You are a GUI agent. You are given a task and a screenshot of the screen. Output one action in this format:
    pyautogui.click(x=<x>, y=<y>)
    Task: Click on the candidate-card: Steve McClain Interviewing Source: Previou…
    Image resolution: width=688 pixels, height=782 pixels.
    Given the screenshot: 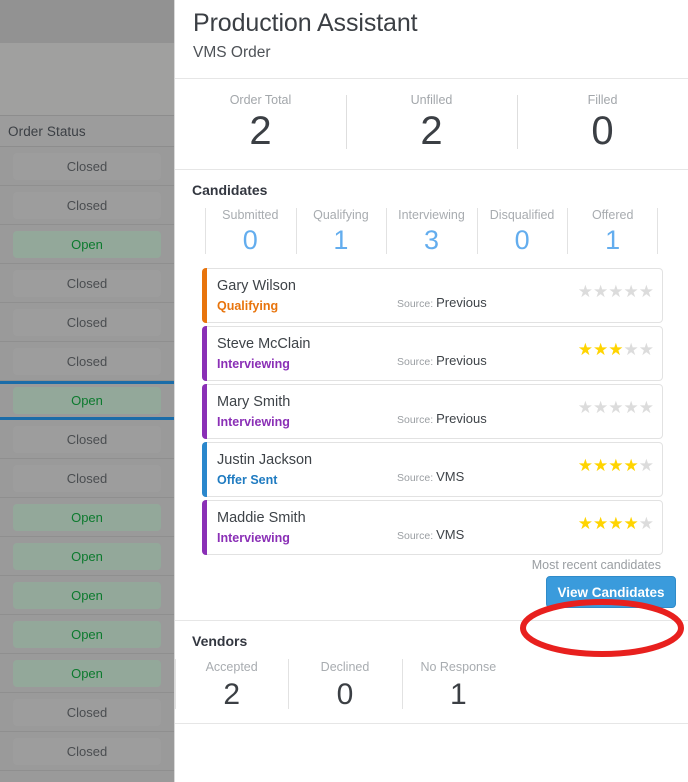 What is the action you would take?
    pyautogui.click(x=432, y=353)
    